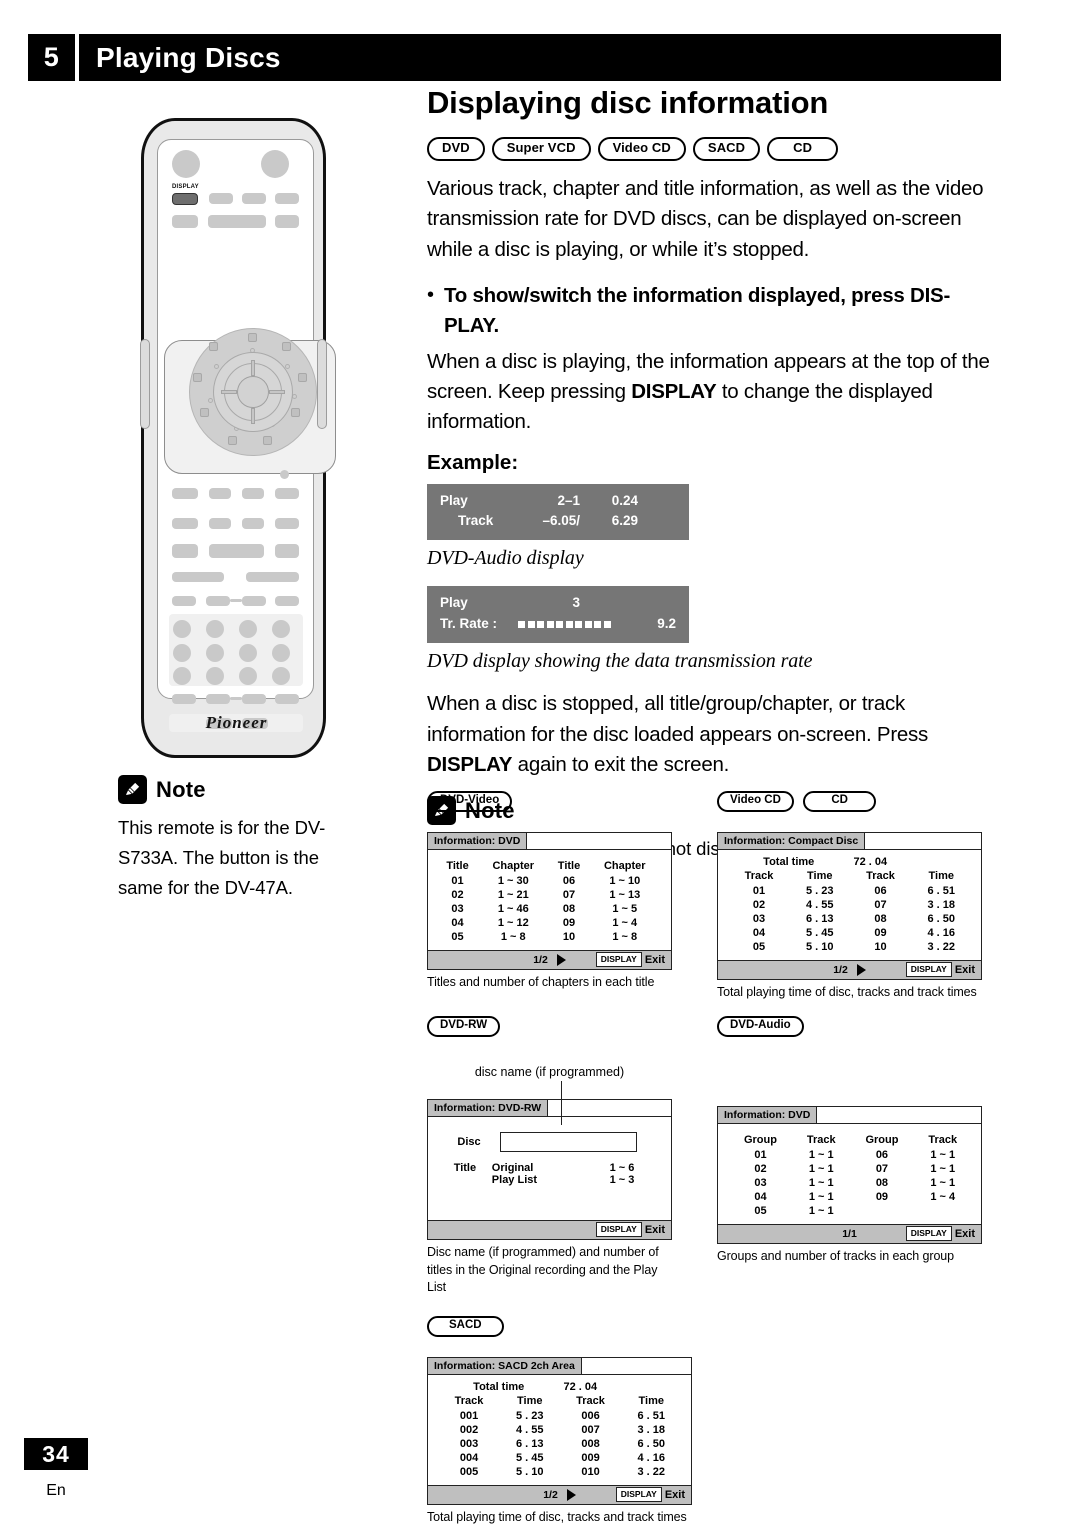 The width and height of the screenshot is (1080, 1527). Describe the element at coordinates (726, 149) in the screenshot. I see `badge-sacd: SACD` at that location.